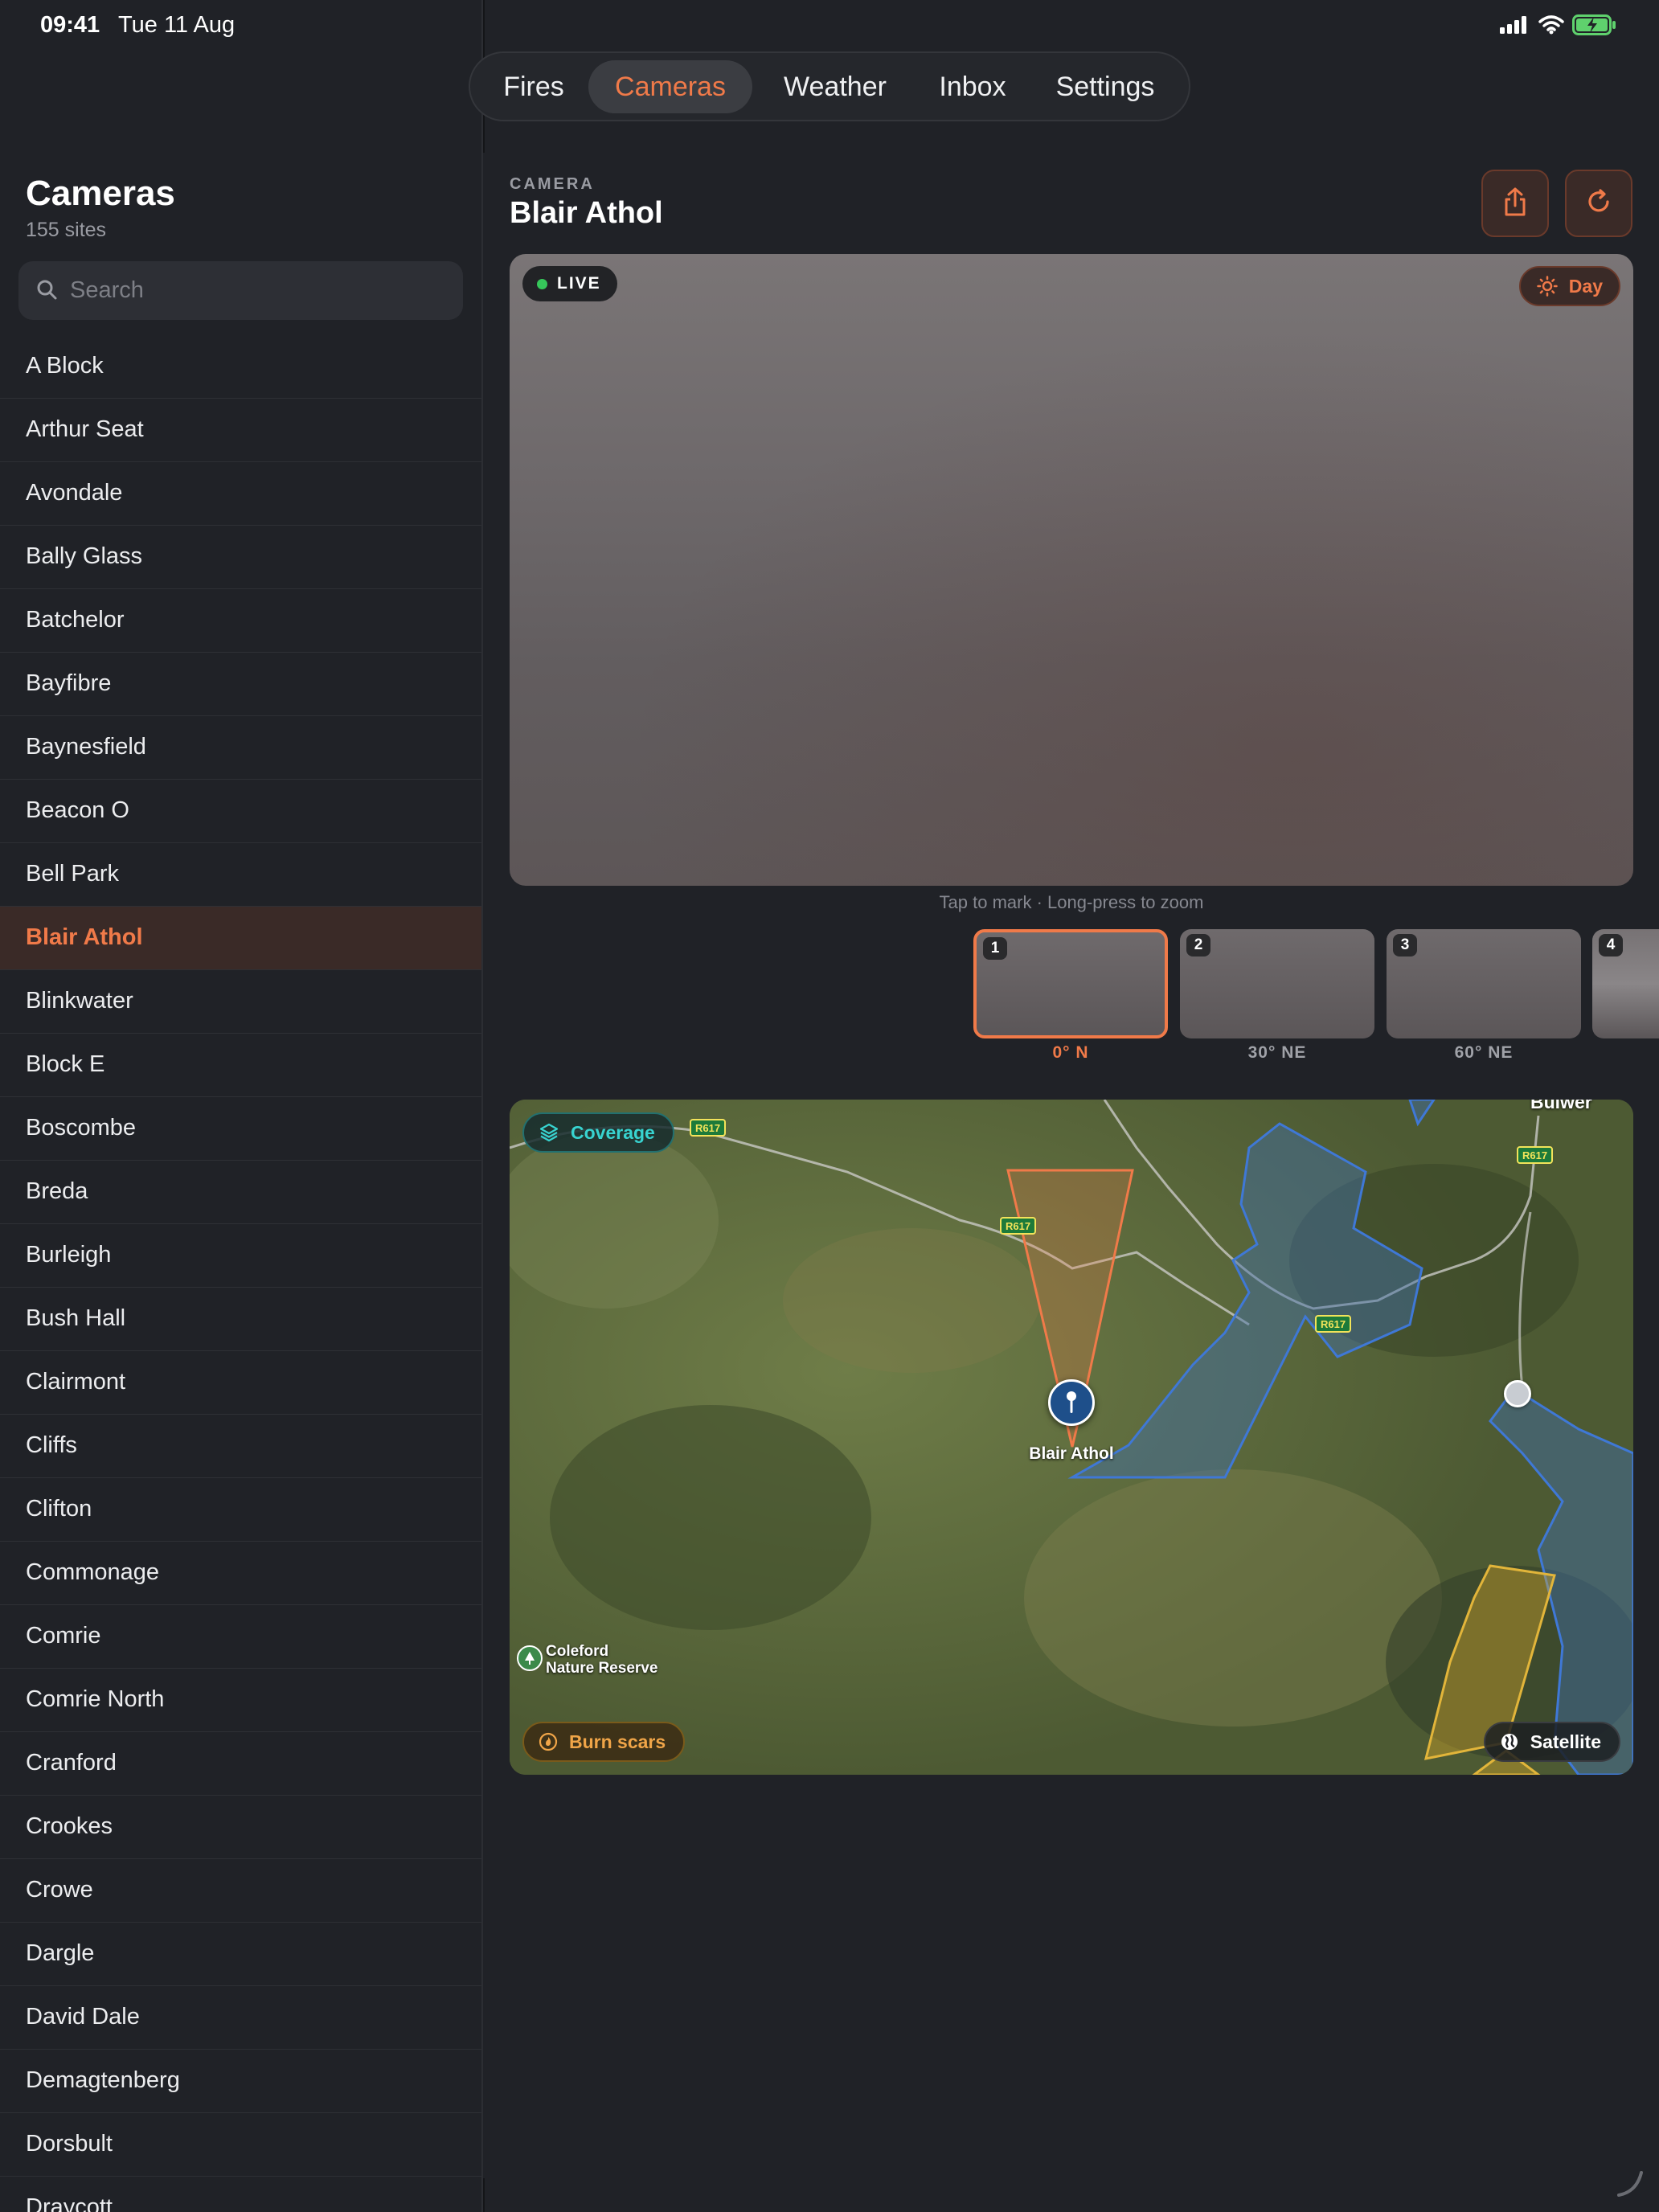 Image resolution: width=1659 pixels, height=2212 pixels. What do you see at coordinates (240, 431) in the screenshot?
I see `camera-list-item: Arthur Seat` at bounding box center [240, 431].